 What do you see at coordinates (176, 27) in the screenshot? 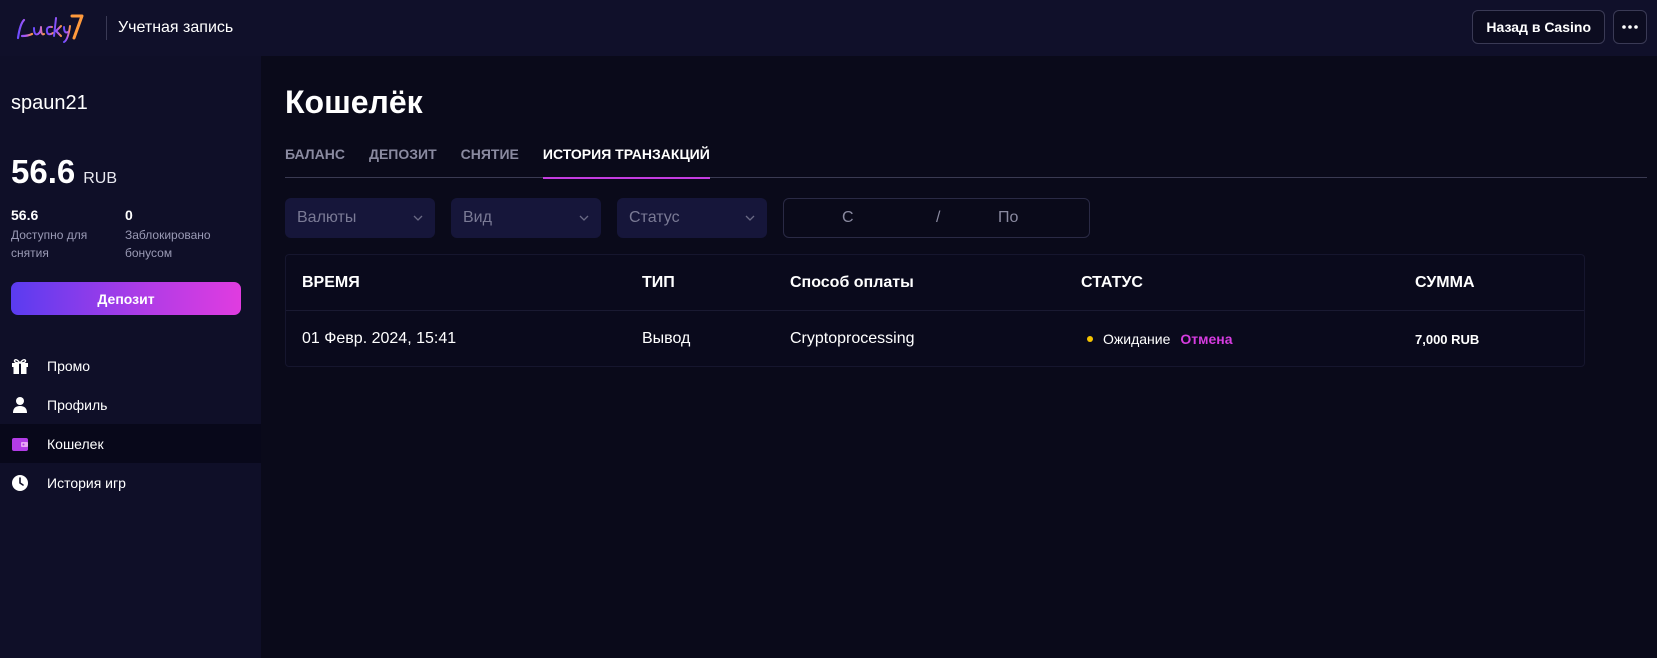
I see `header-title: Учетная запись` at bounding box center [176, 27].